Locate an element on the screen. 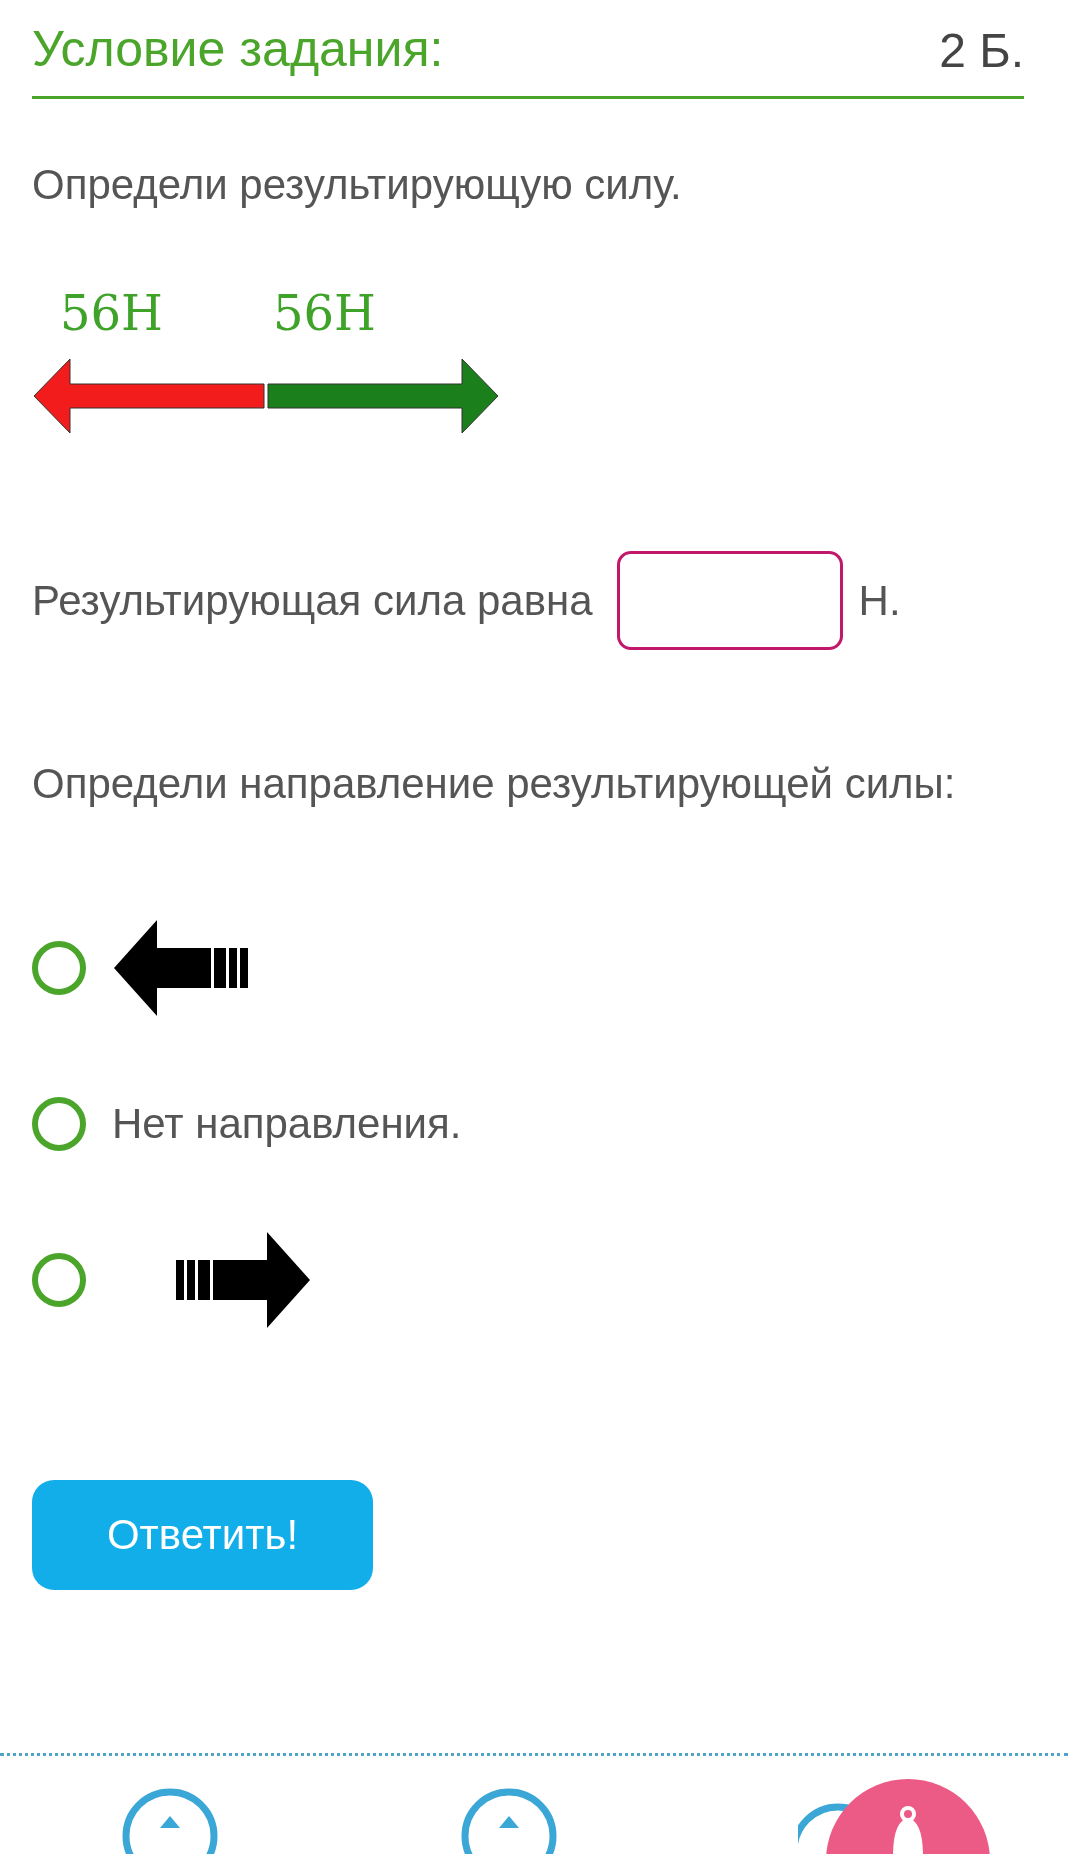 This screenshot has height=1854, width=1068. task-points: 2 Б. is located at coordinates (981, 50).